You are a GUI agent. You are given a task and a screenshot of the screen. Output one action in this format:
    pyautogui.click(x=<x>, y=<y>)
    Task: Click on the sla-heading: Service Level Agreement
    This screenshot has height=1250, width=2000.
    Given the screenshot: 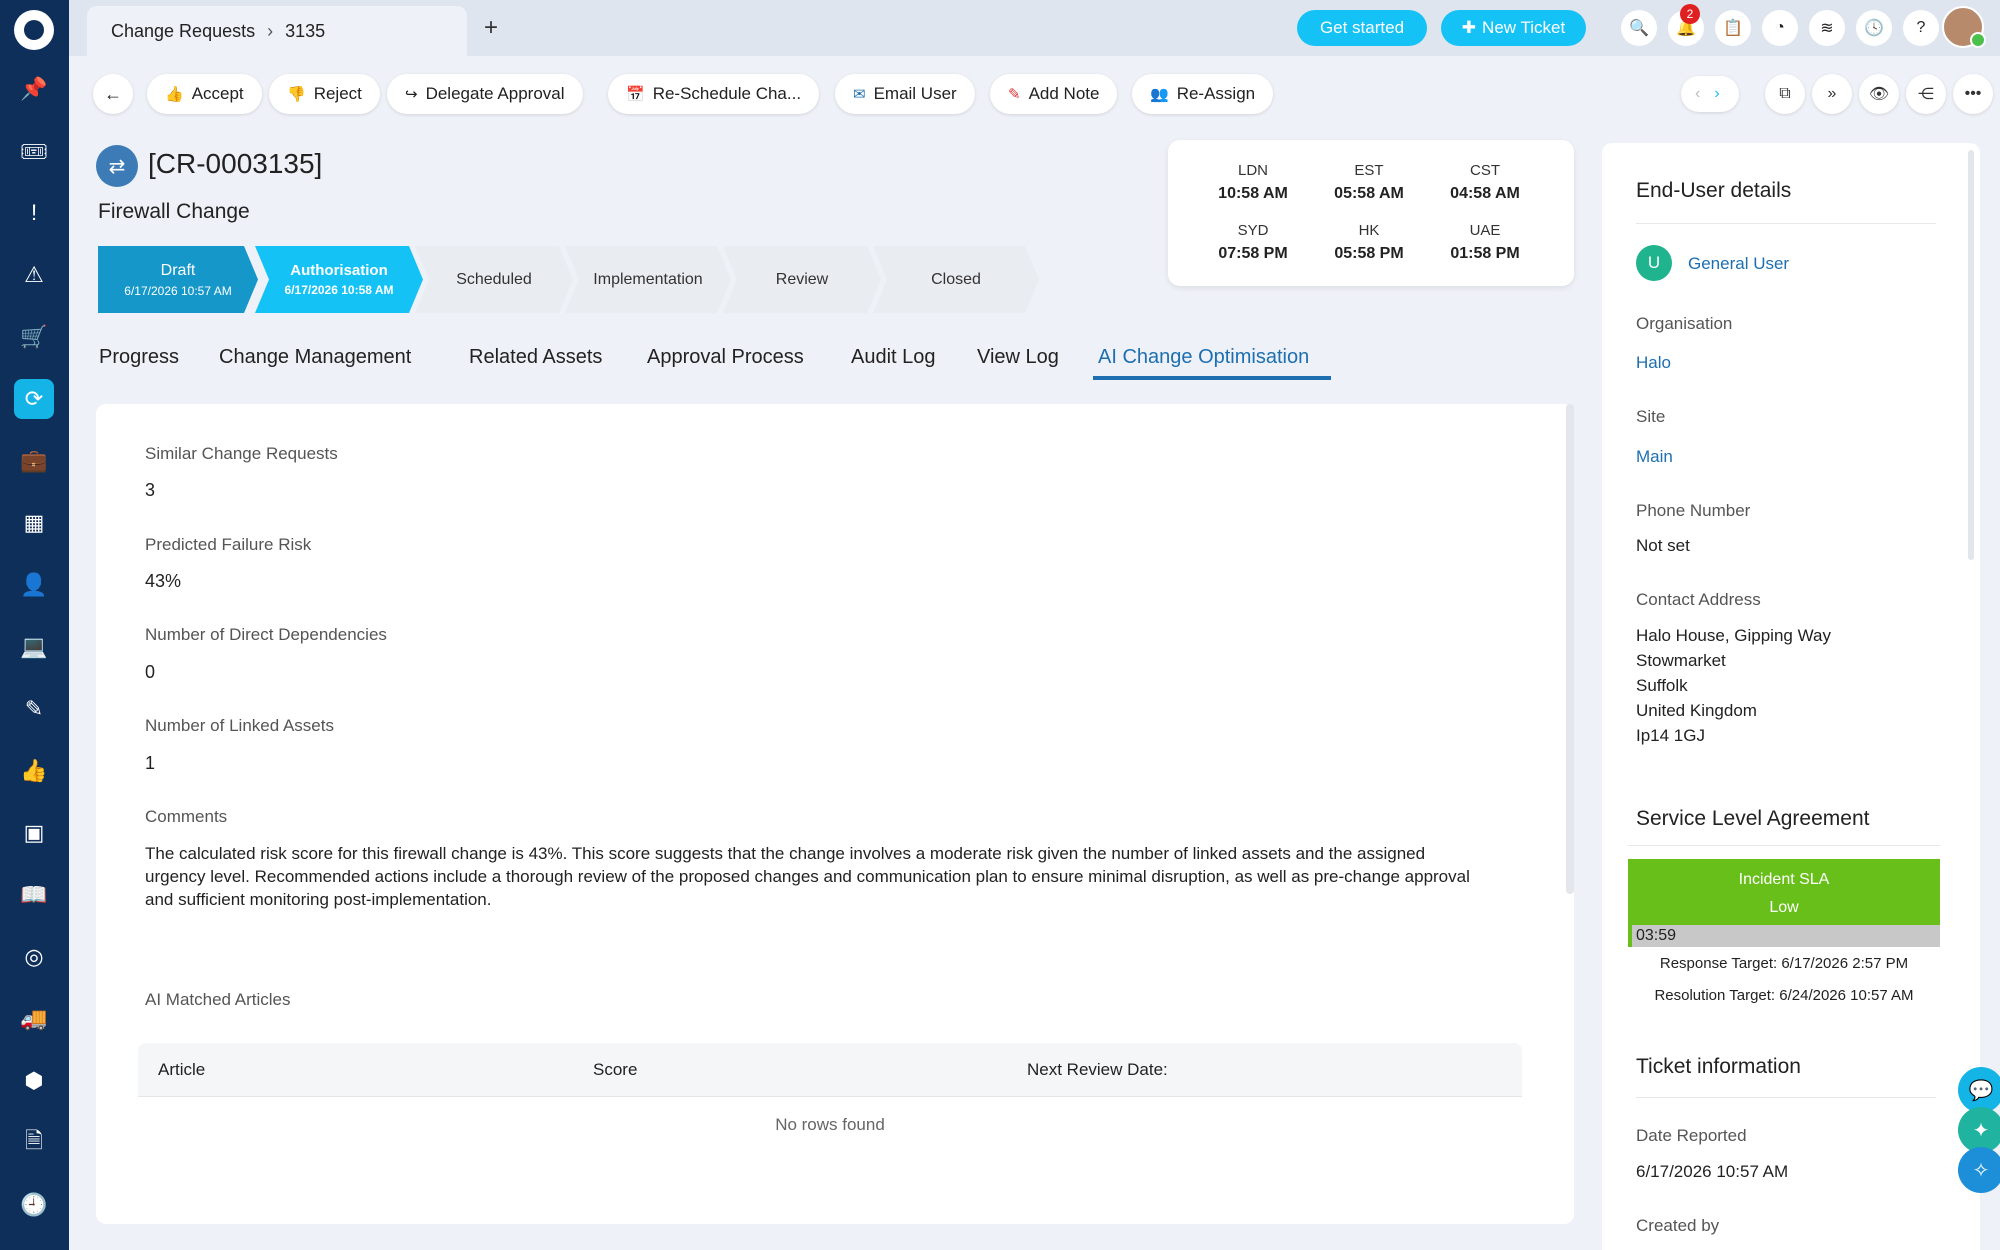 What is the action you would take?
    pyautogui.click(x=1753, y=818)
    